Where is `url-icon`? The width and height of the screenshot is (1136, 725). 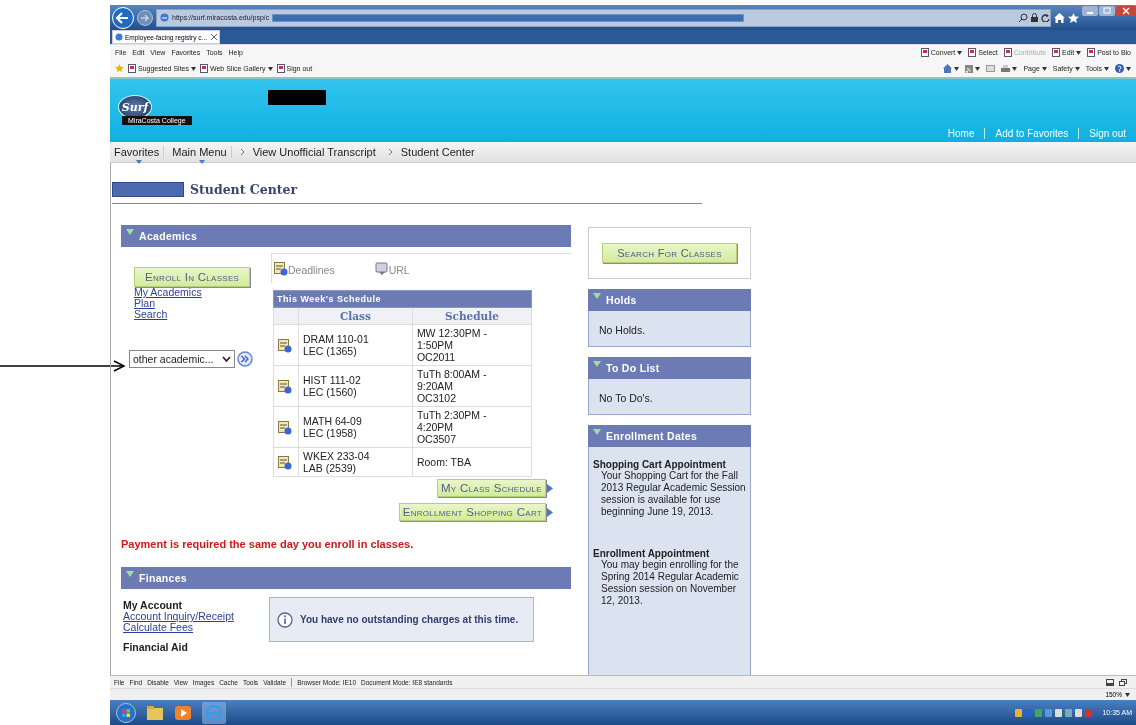
url-icon is located at coordinates (381, 268).